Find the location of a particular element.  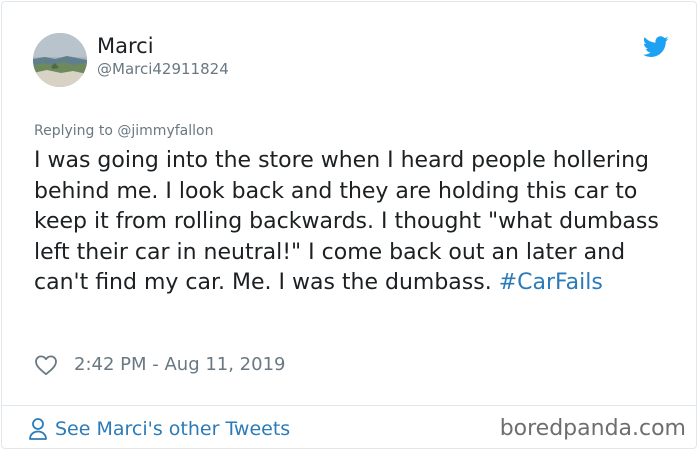

heart-icon is located at coordinates (46, 365).